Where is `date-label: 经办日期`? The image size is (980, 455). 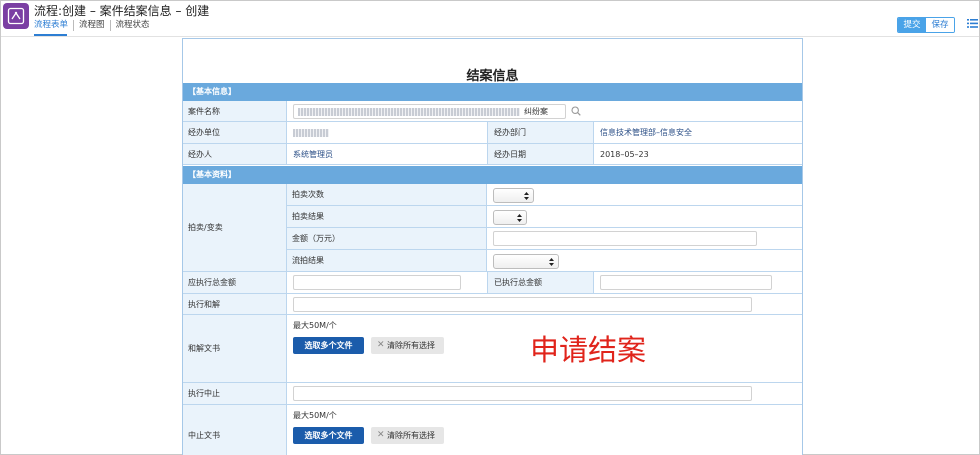 date-label: 经办日期 is located at coordinates (540, 154).